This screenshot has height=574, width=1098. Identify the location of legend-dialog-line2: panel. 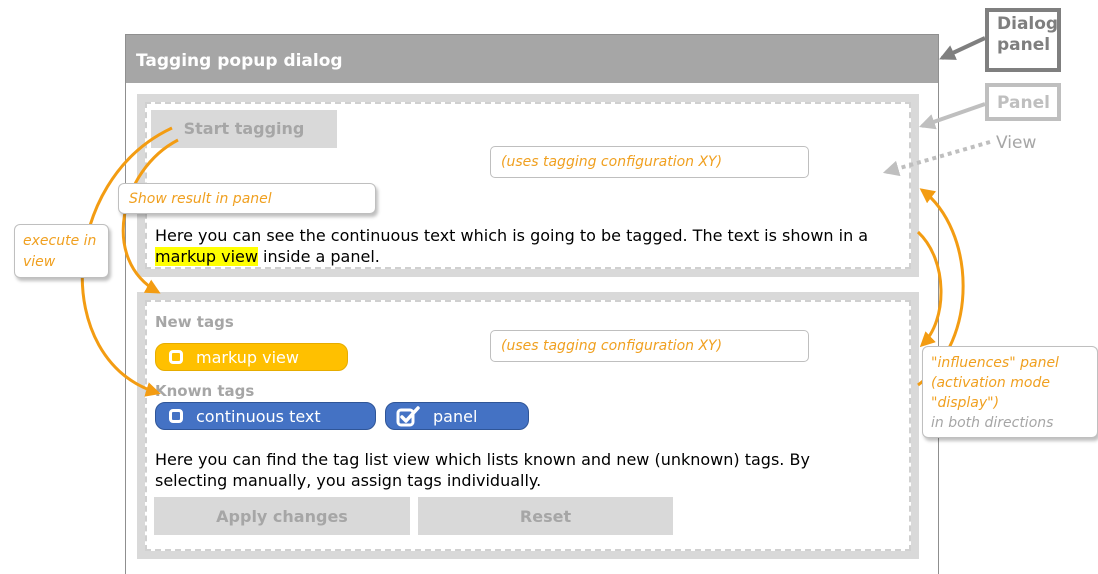
(1024, 45).